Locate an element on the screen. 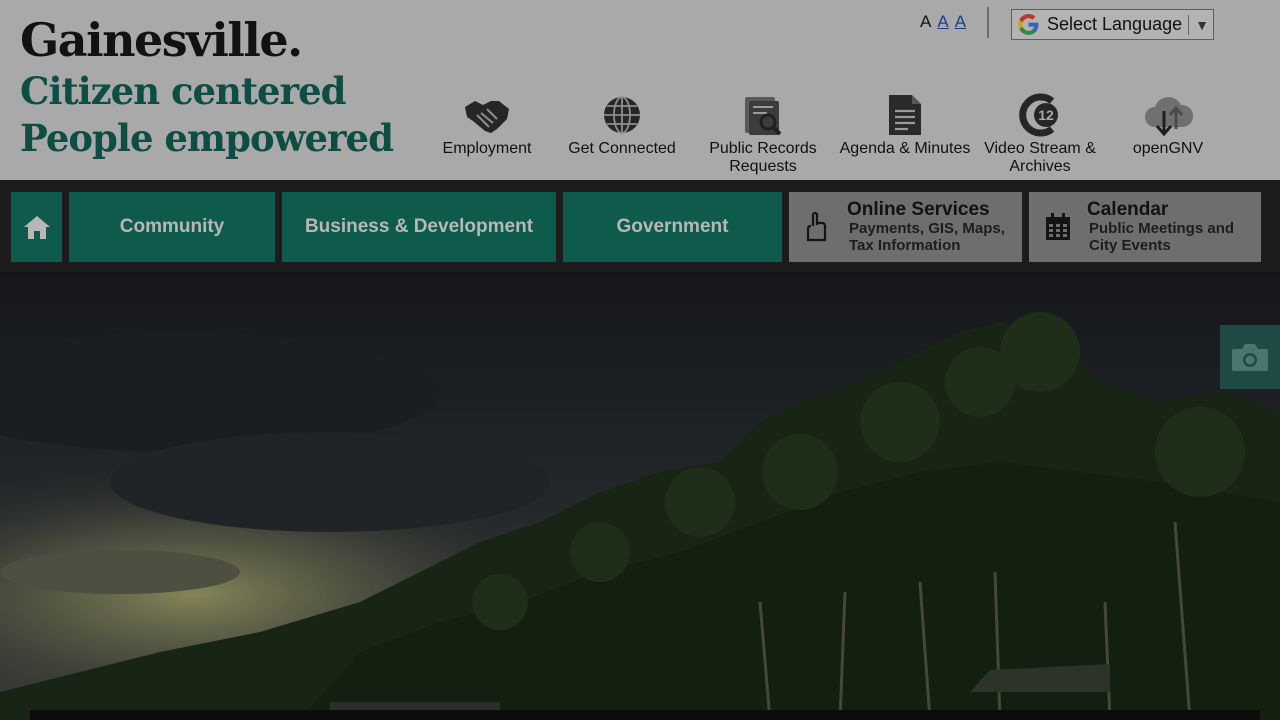  cloud-download-icon is located at coordinates (1169, 117).